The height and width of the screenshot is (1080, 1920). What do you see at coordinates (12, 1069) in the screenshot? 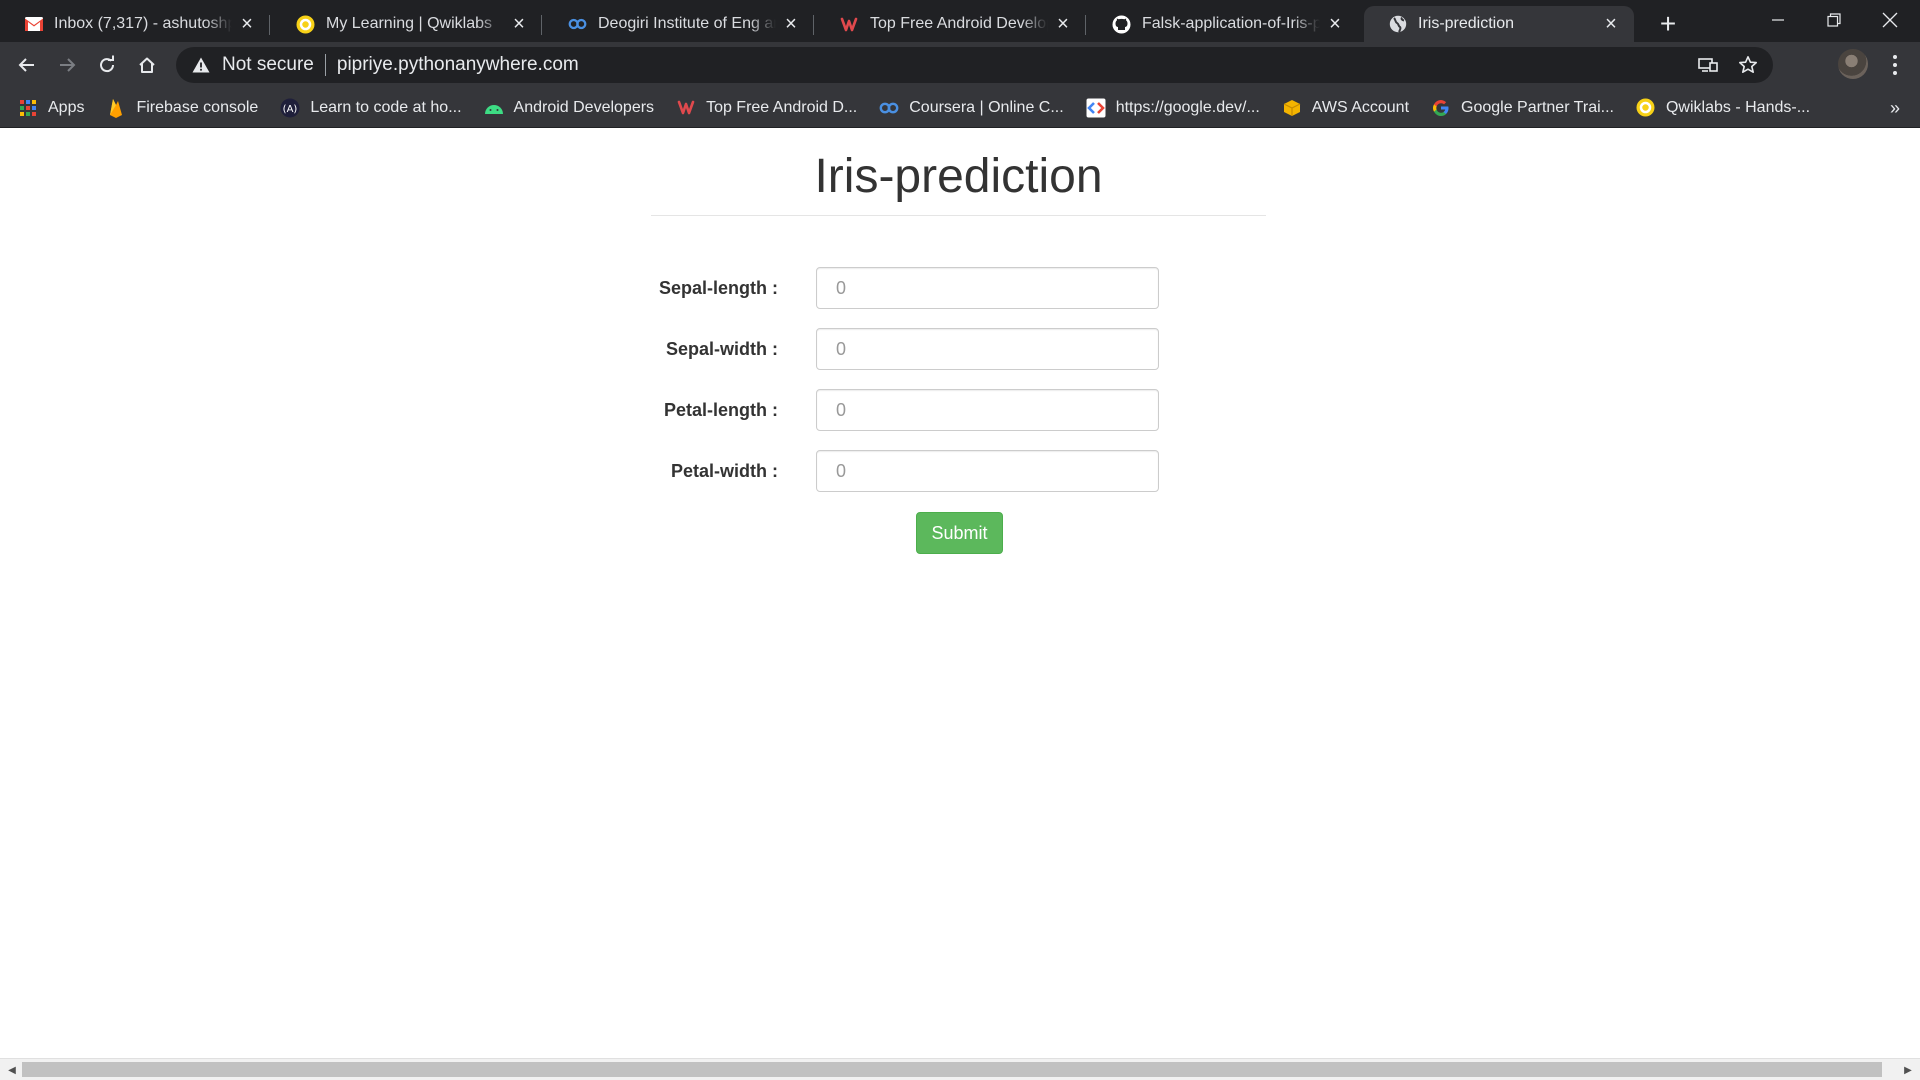
I see `scroll-left-icon: ◀` at bounding box center [12, 1069].